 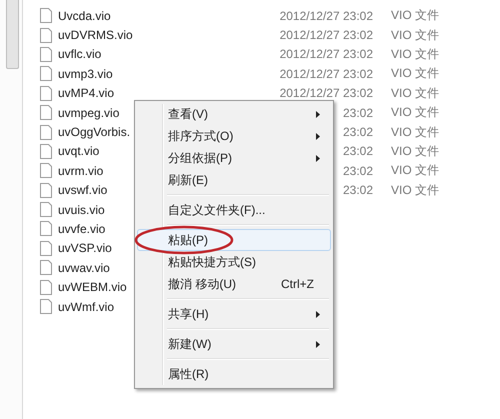 What do you see at coordinates (234, 344) in the screenshot?
I see `menu-item: 新建(W)` at bounding box center [234, 344].